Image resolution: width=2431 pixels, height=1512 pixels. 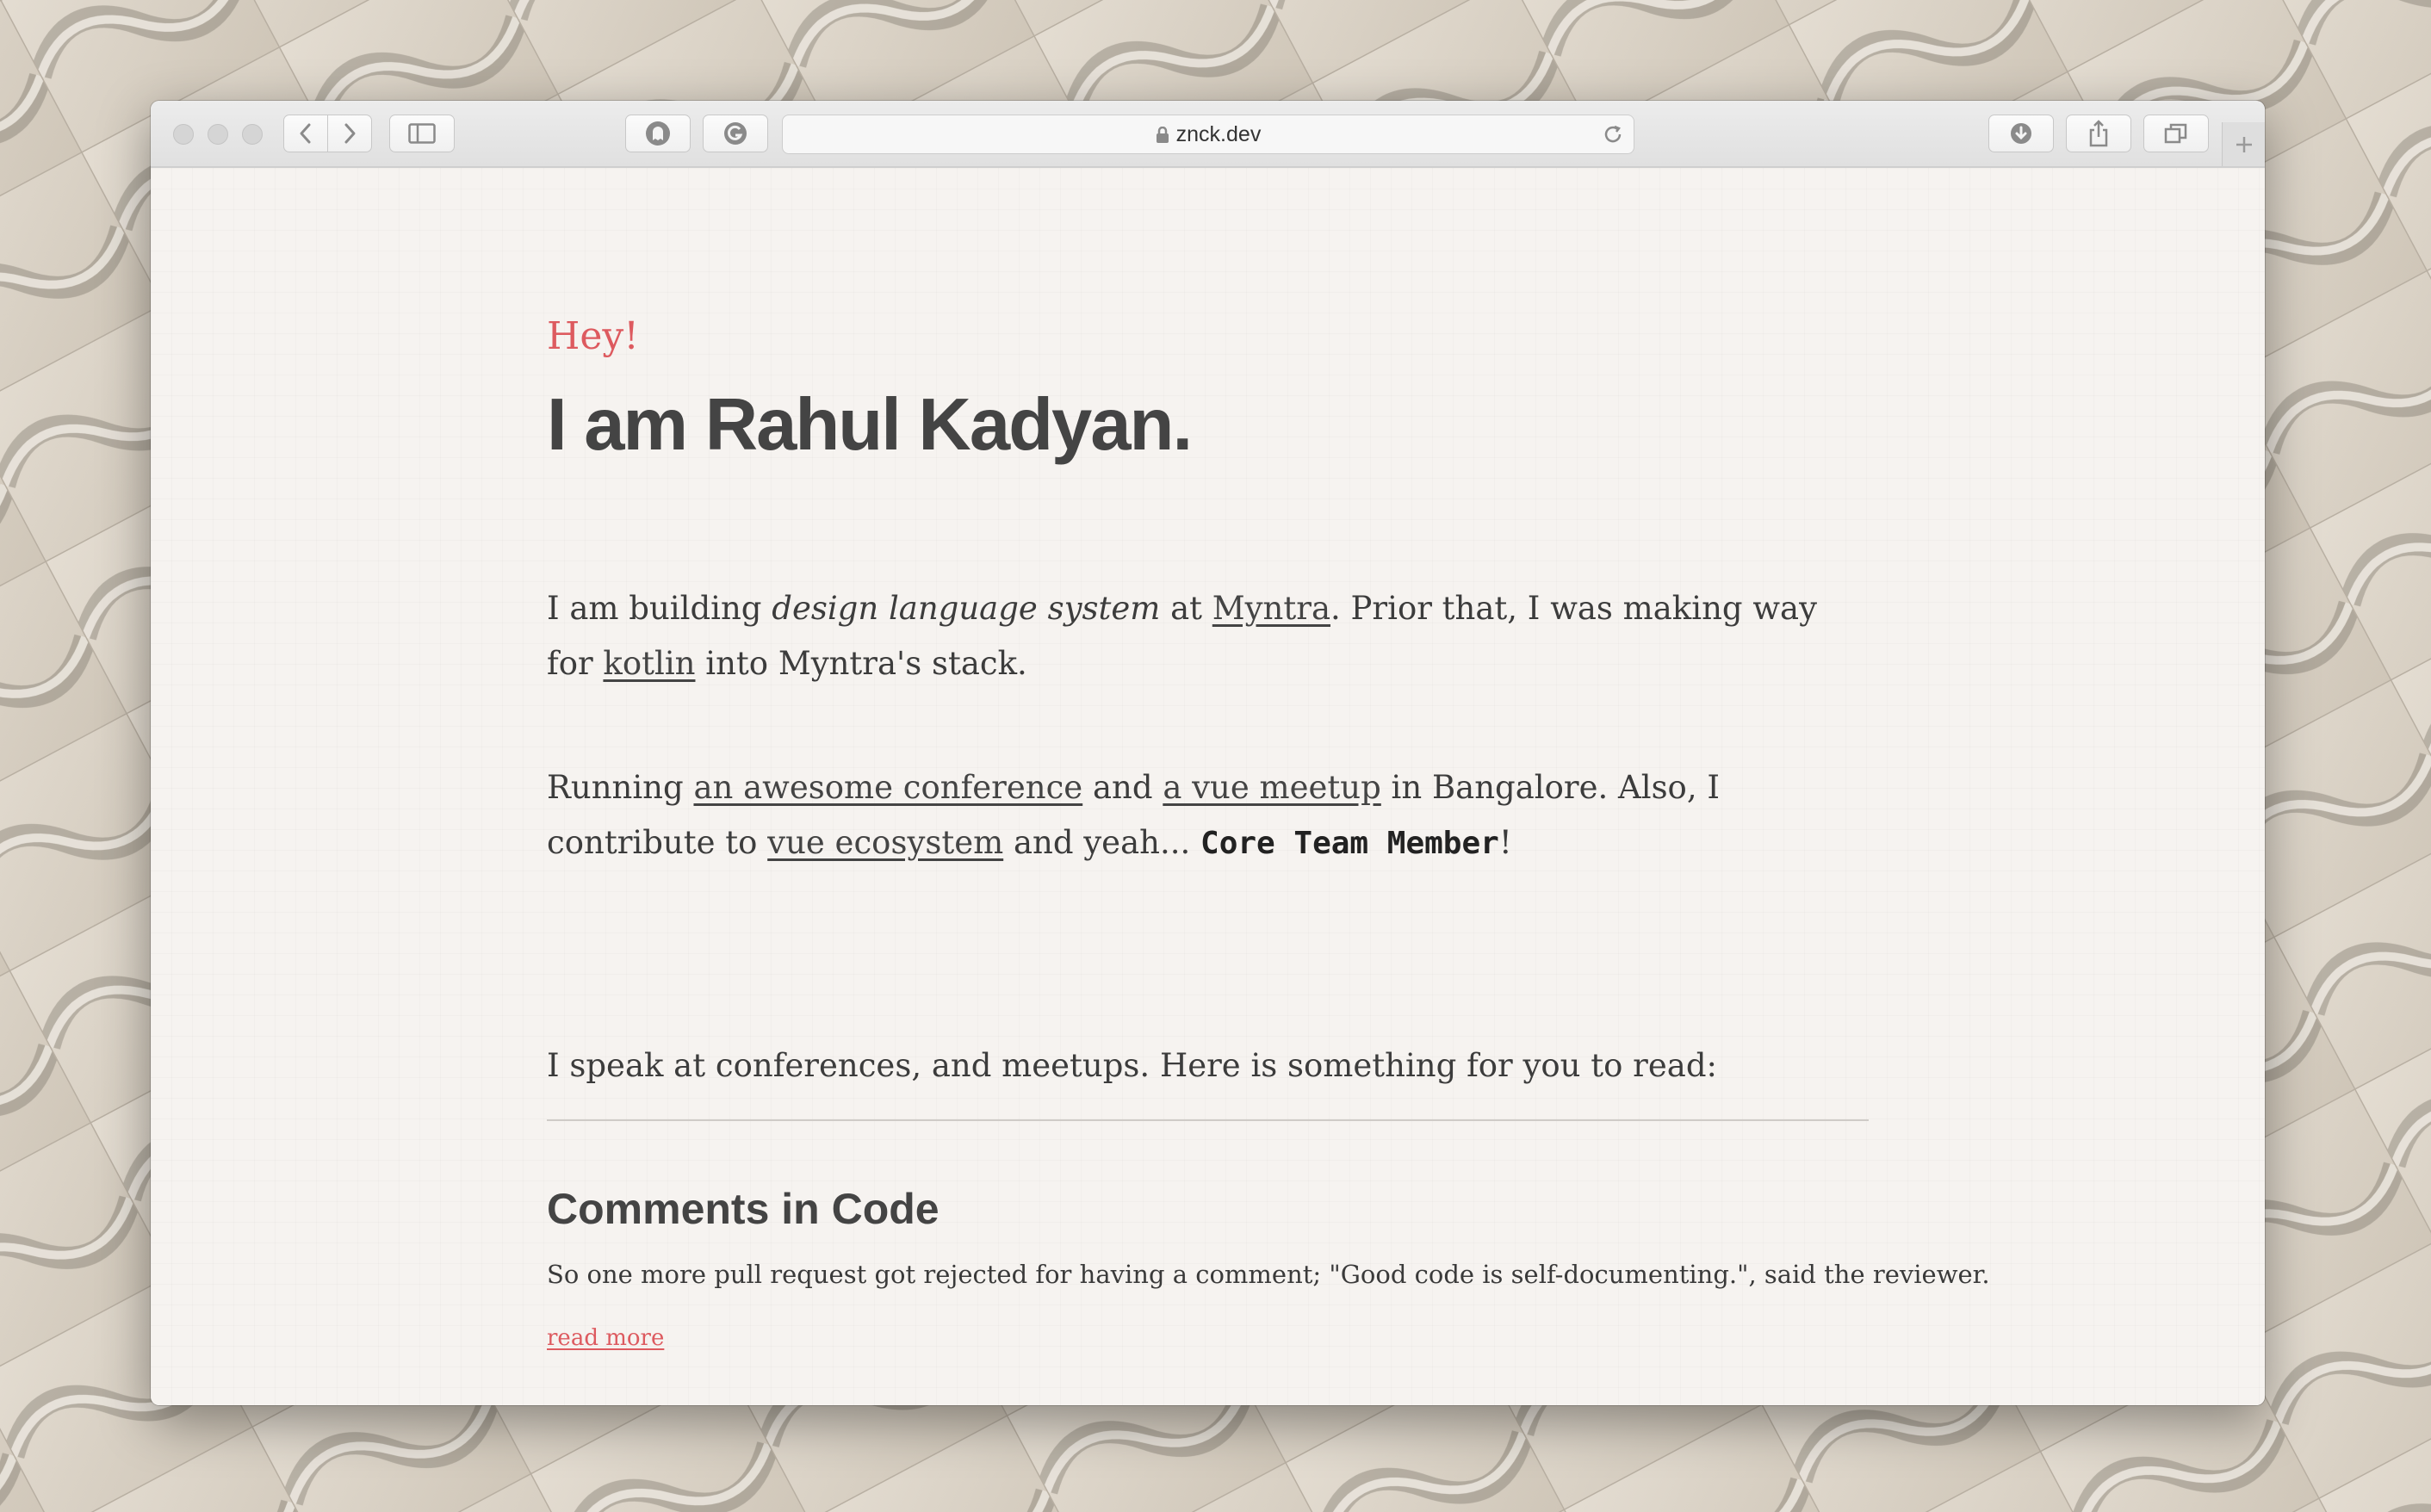 What do you see at coordinates (1271, 608) in the screenshot?
I see `myntra-link: Myntra` at bounding box center [1271, 608].